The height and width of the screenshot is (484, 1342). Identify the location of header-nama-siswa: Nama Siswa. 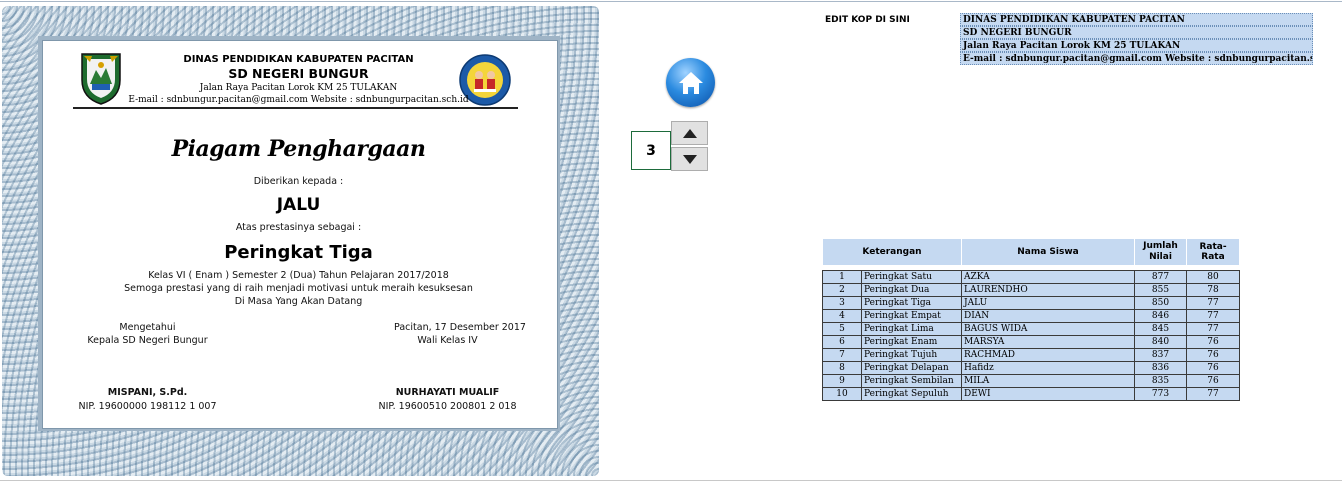
(1048, 252).